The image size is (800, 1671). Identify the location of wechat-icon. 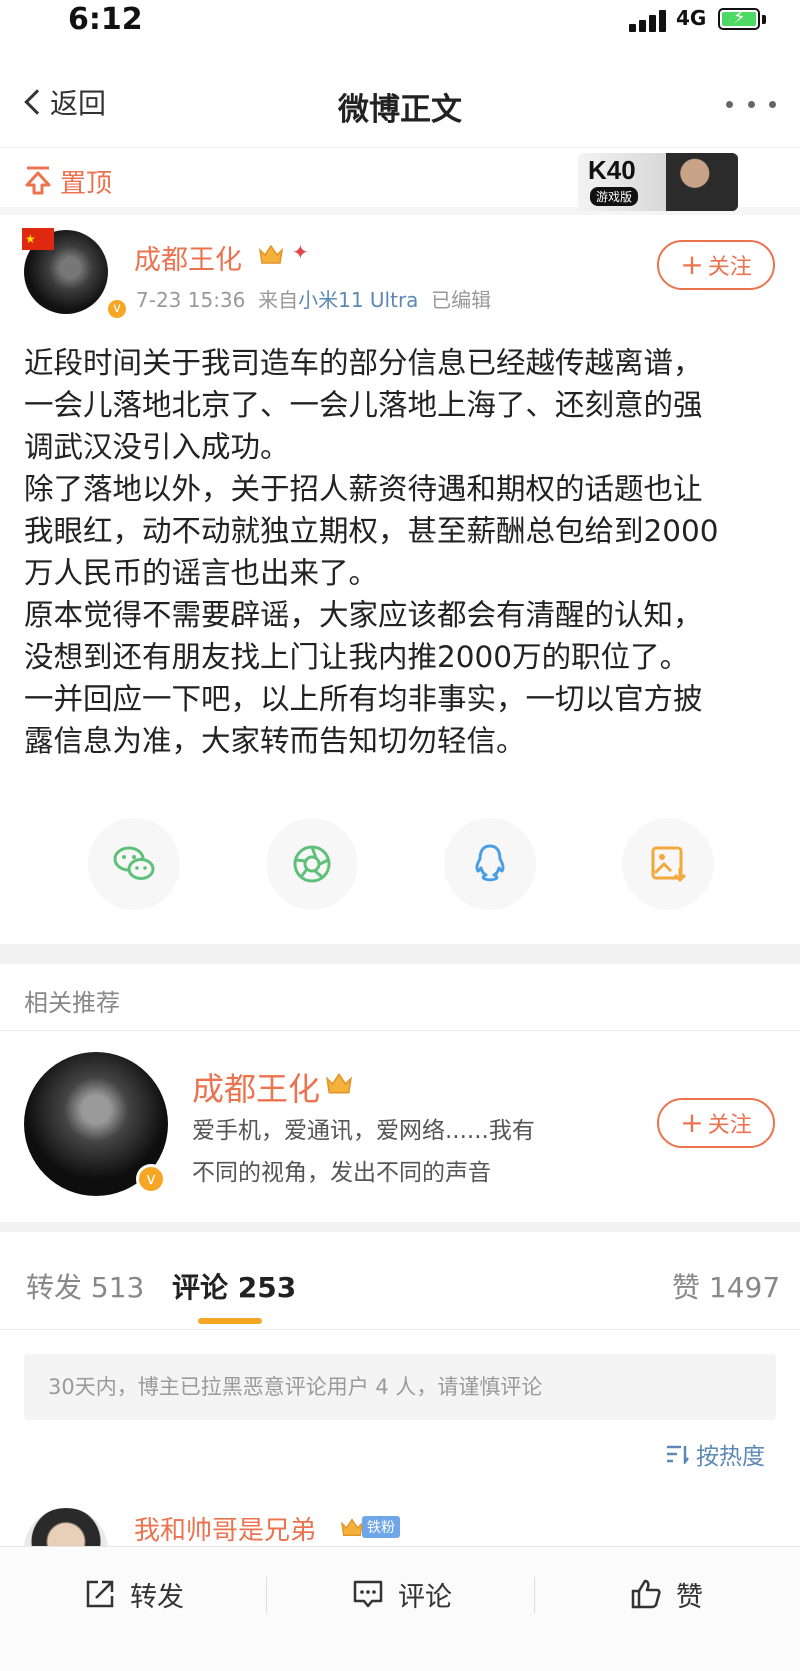
(134, 863).